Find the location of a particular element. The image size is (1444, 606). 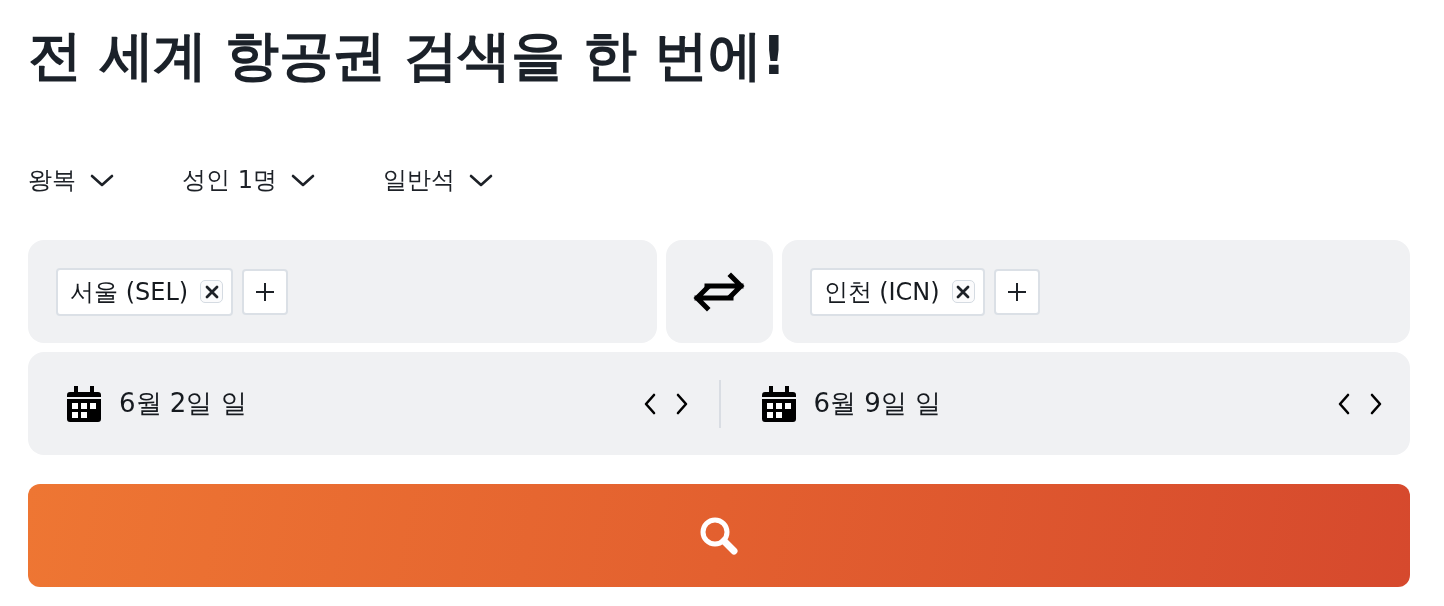

date-button: 6월 2일 일 is located at coordinates (157, 403).